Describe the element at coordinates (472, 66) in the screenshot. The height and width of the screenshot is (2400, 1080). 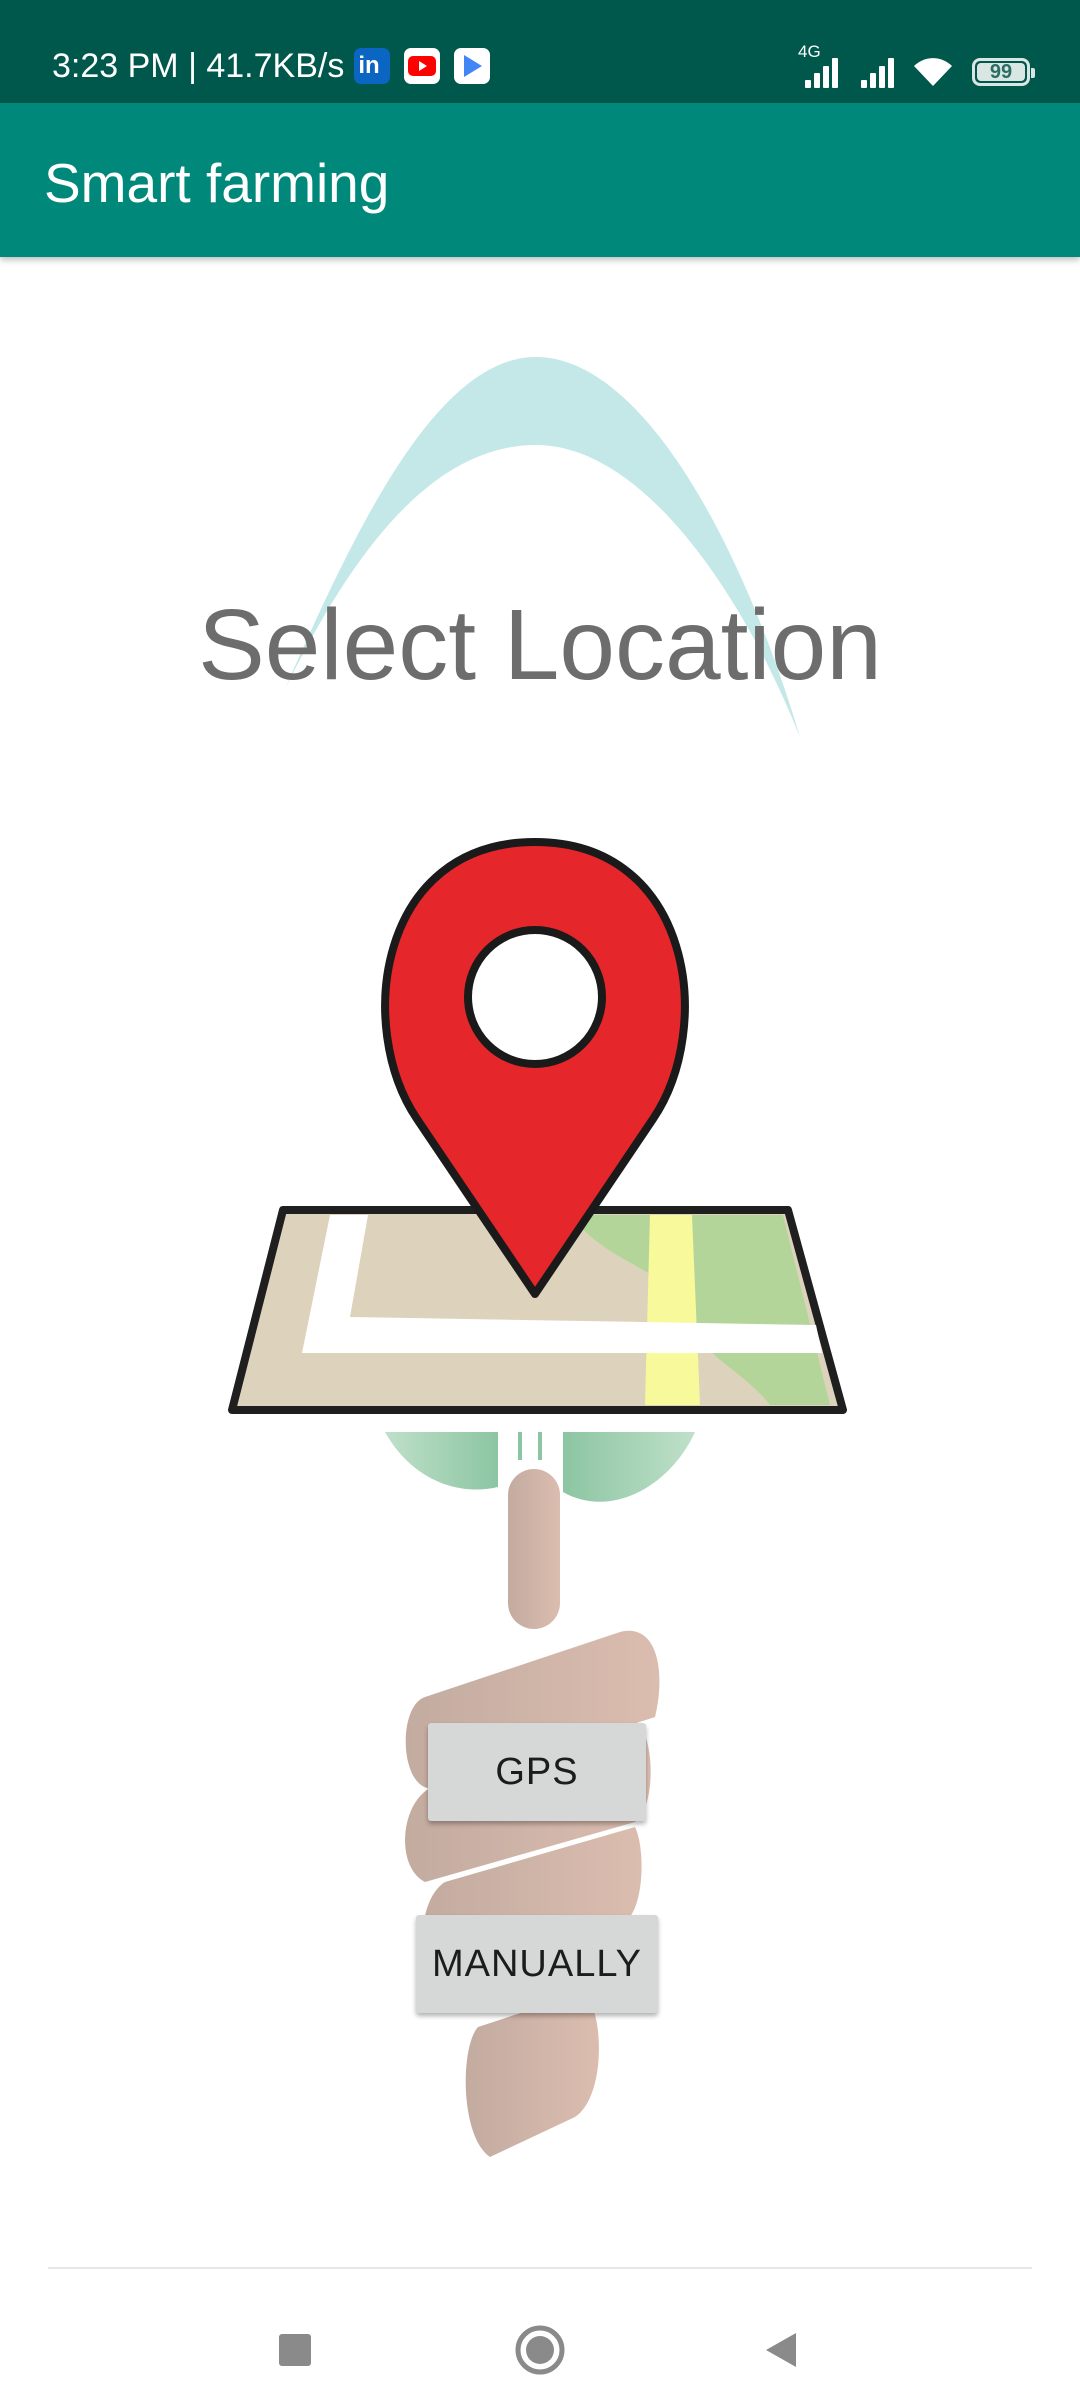
I see `play-store-icon` at that location.